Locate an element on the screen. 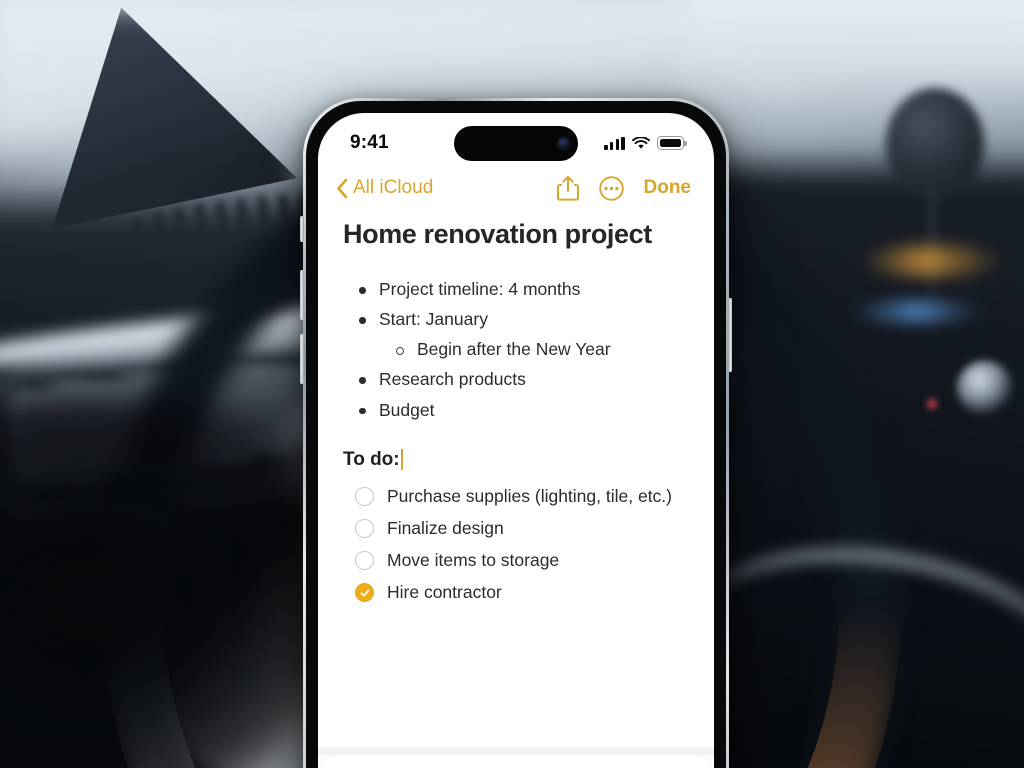  console-knob is located at coordinates (985, 387).